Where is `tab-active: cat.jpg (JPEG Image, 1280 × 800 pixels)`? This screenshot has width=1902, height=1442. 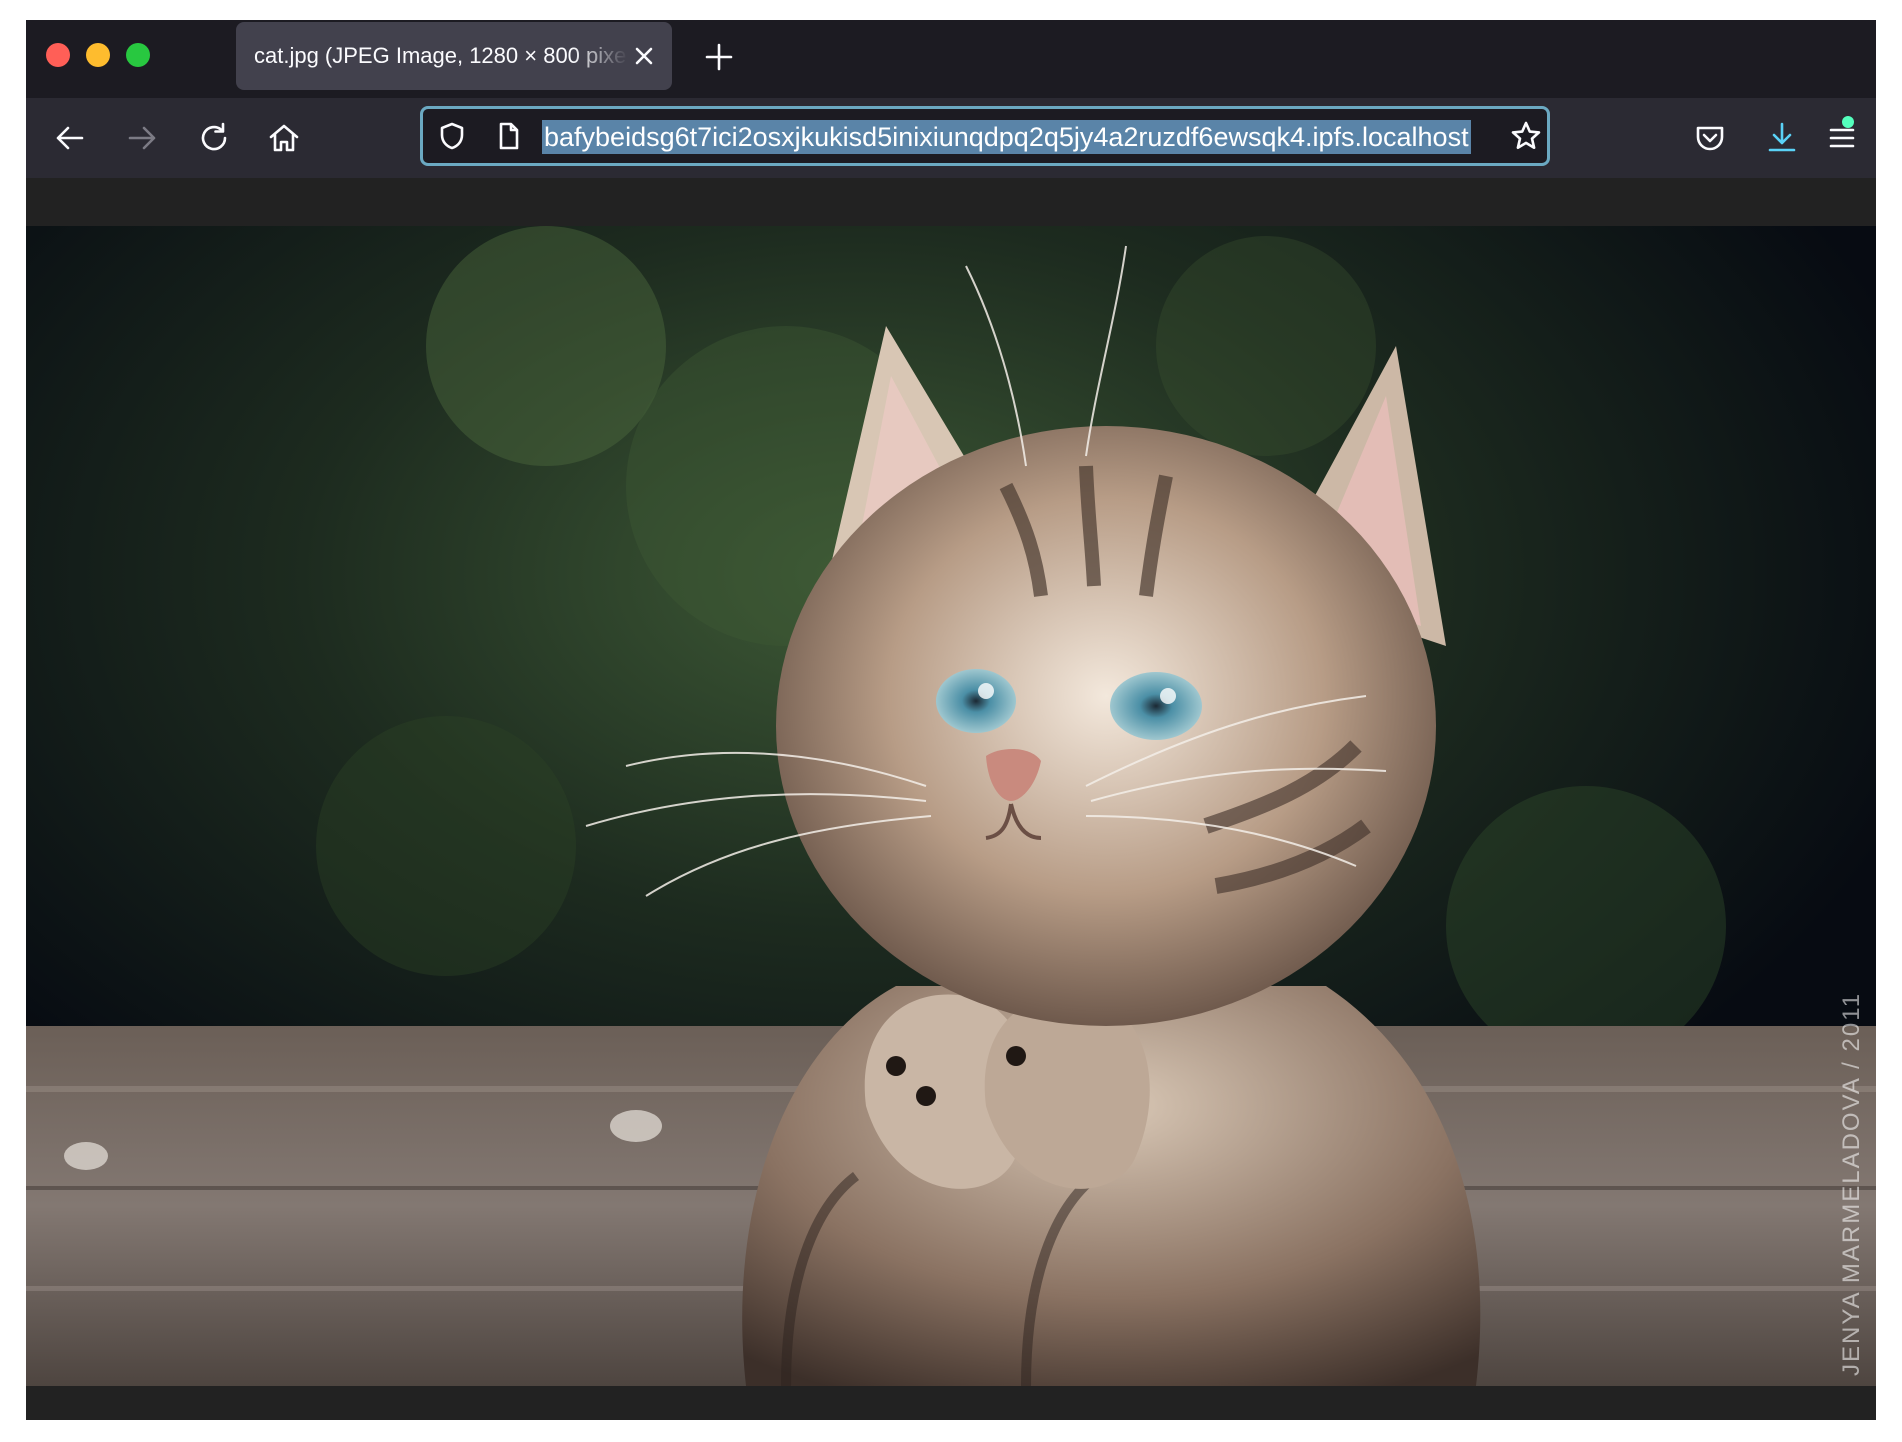
tab-active: cat.jpg (JPEG Image, 1280 × 800 pixels) is located at coordinates (454, 56).